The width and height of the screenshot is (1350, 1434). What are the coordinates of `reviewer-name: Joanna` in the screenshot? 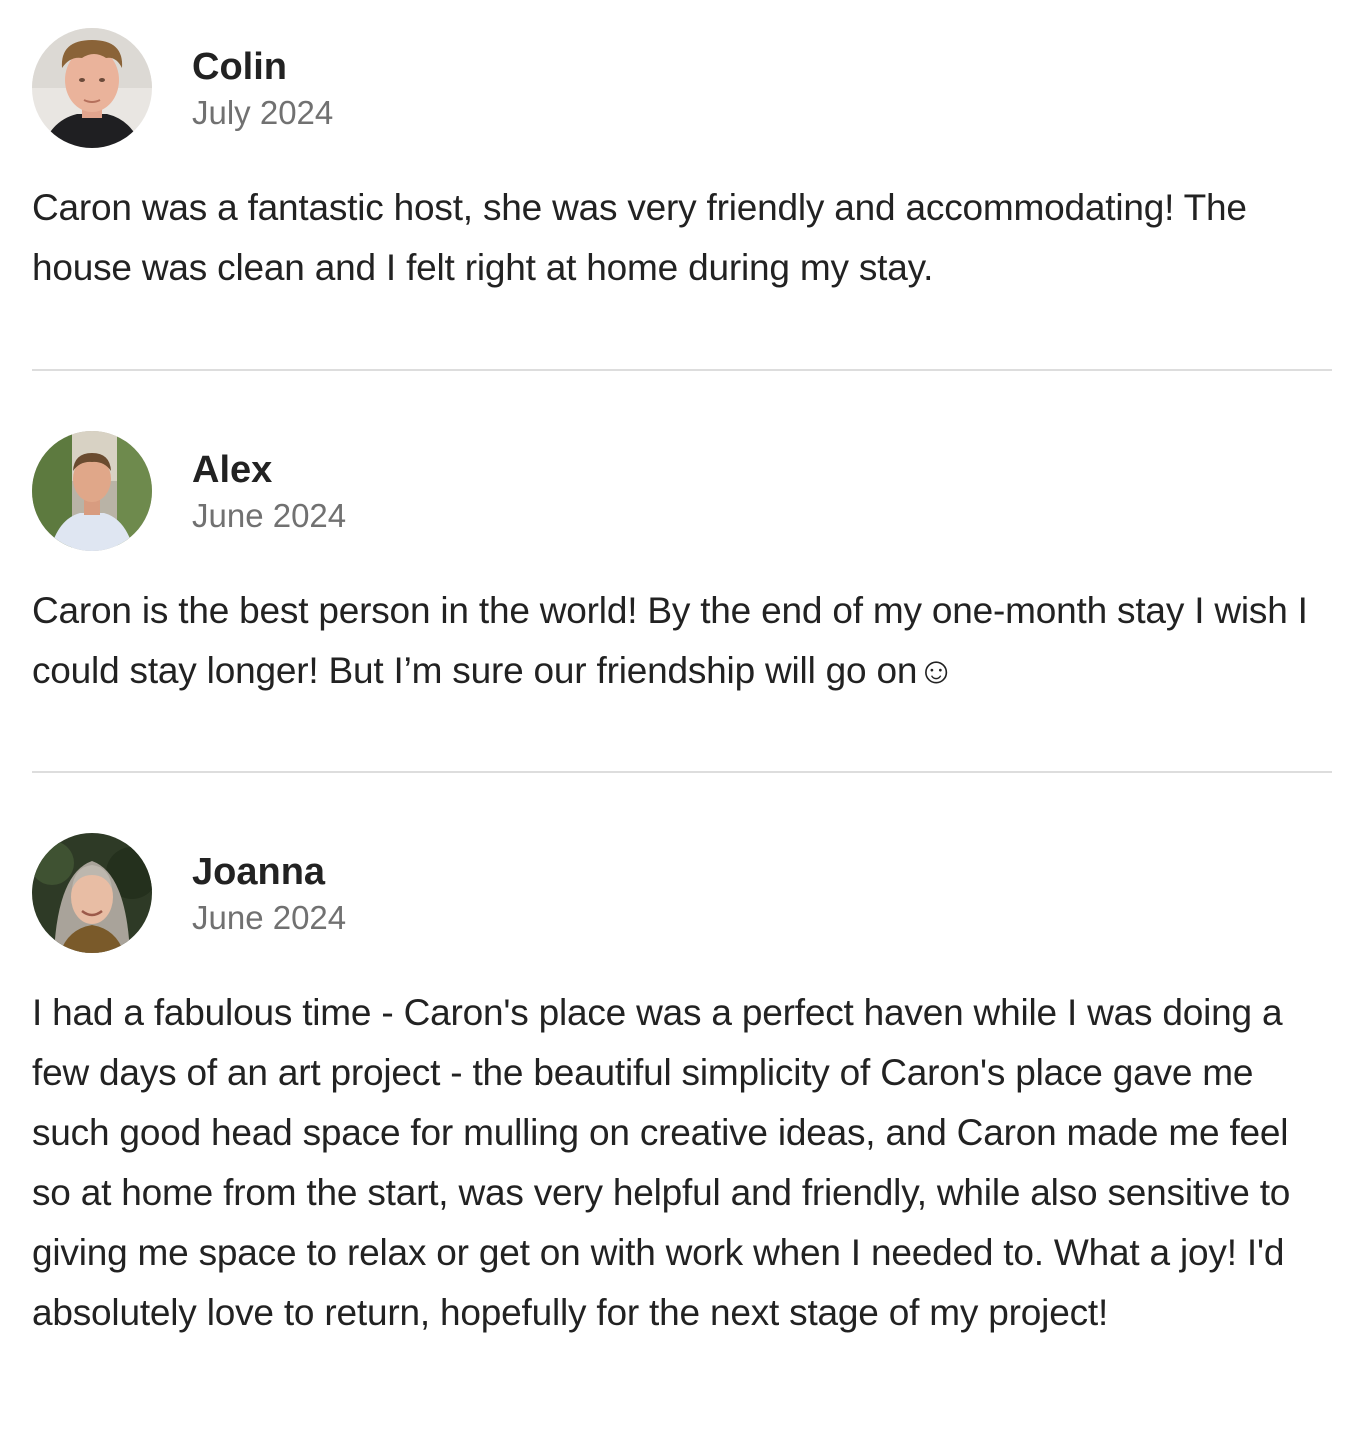 It's located at (259, 872).